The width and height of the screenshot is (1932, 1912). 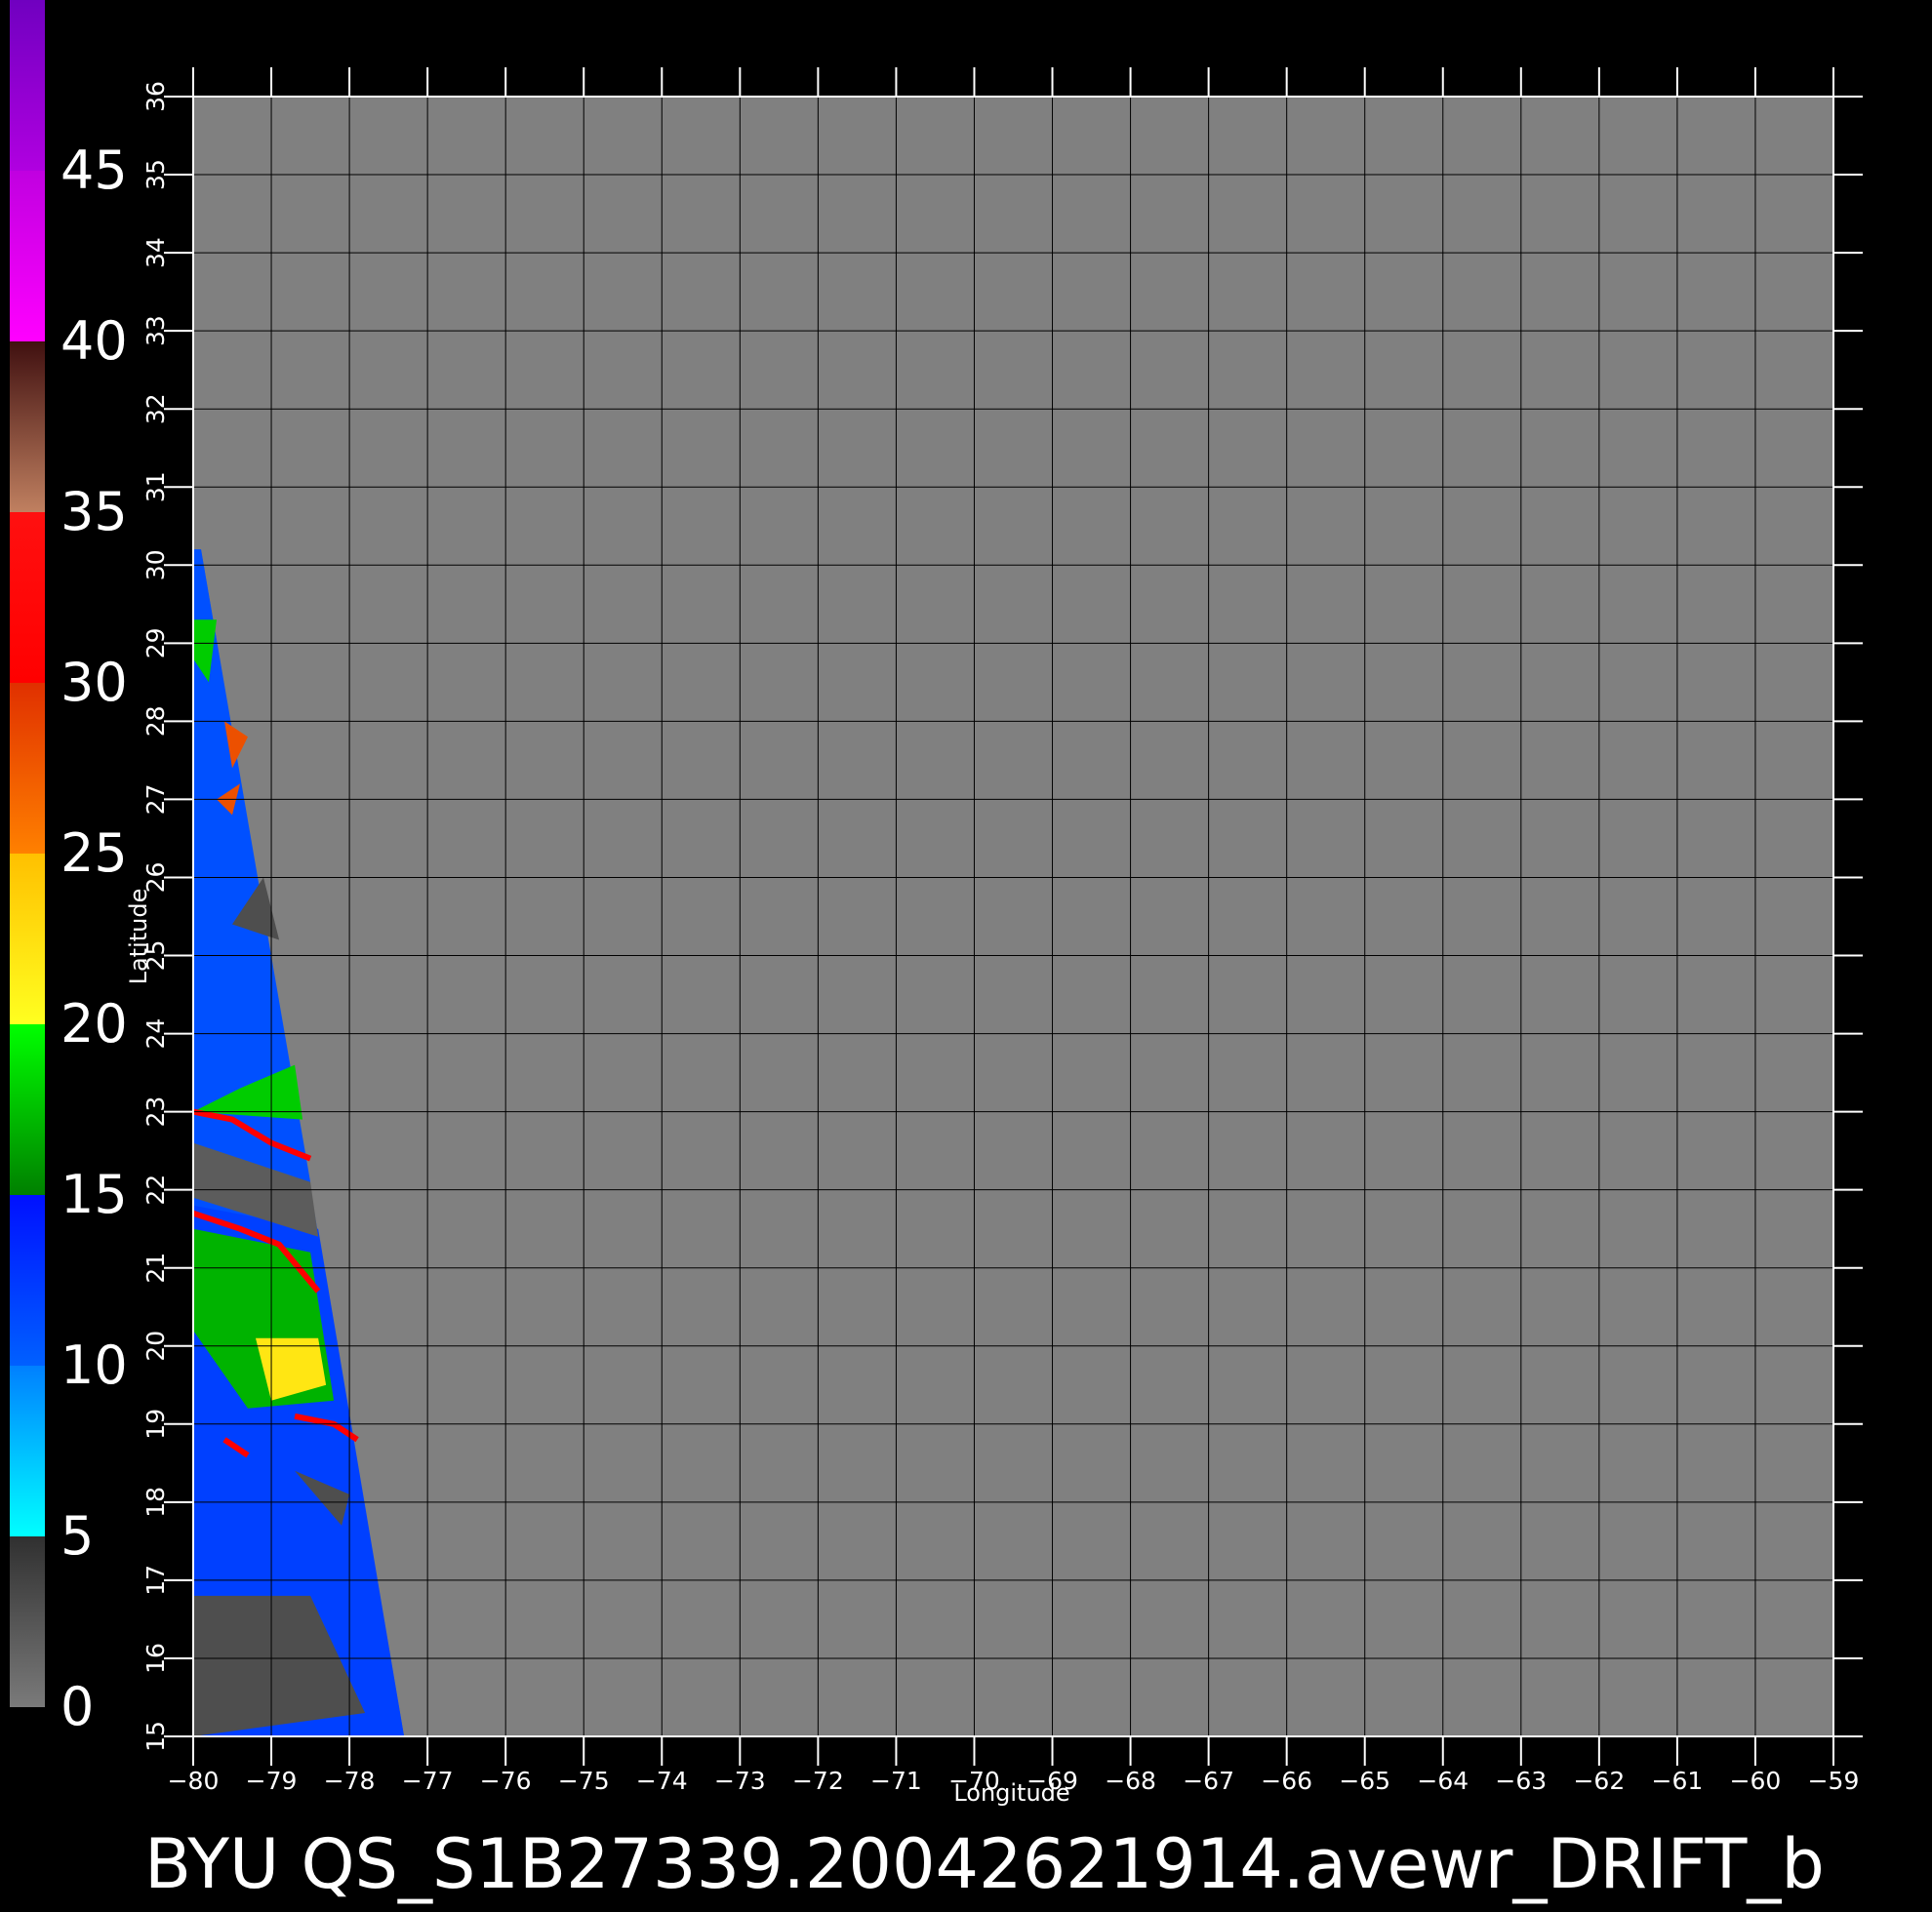 I want to click on y-tick-label: 19, so click(x=155, y=1424).